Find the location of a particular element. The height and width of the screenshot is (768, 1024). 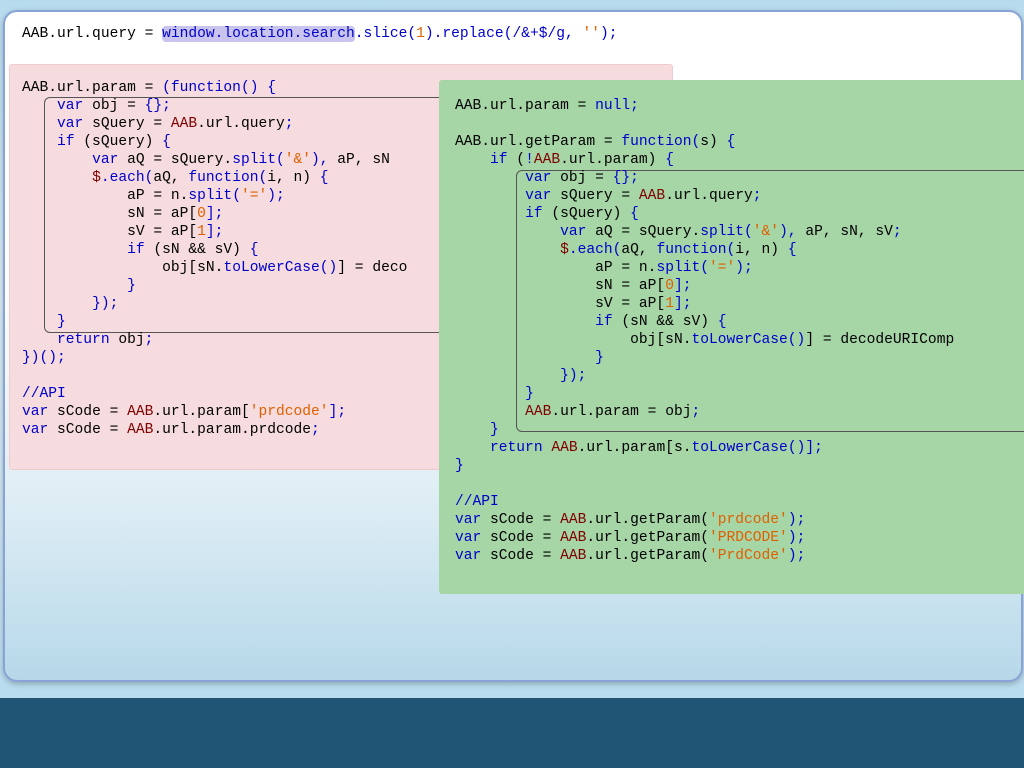

code-line: return obj; is located at coordinates (214, 340).